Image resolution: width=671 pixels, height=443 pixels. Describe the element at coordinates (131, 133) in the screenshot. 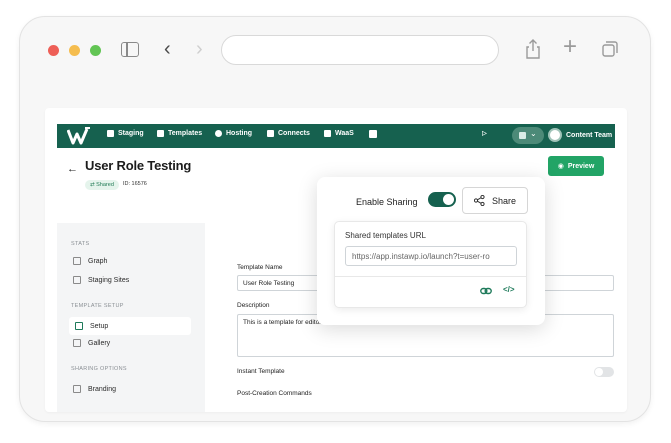

I see `nav-label: Staging` at that location.